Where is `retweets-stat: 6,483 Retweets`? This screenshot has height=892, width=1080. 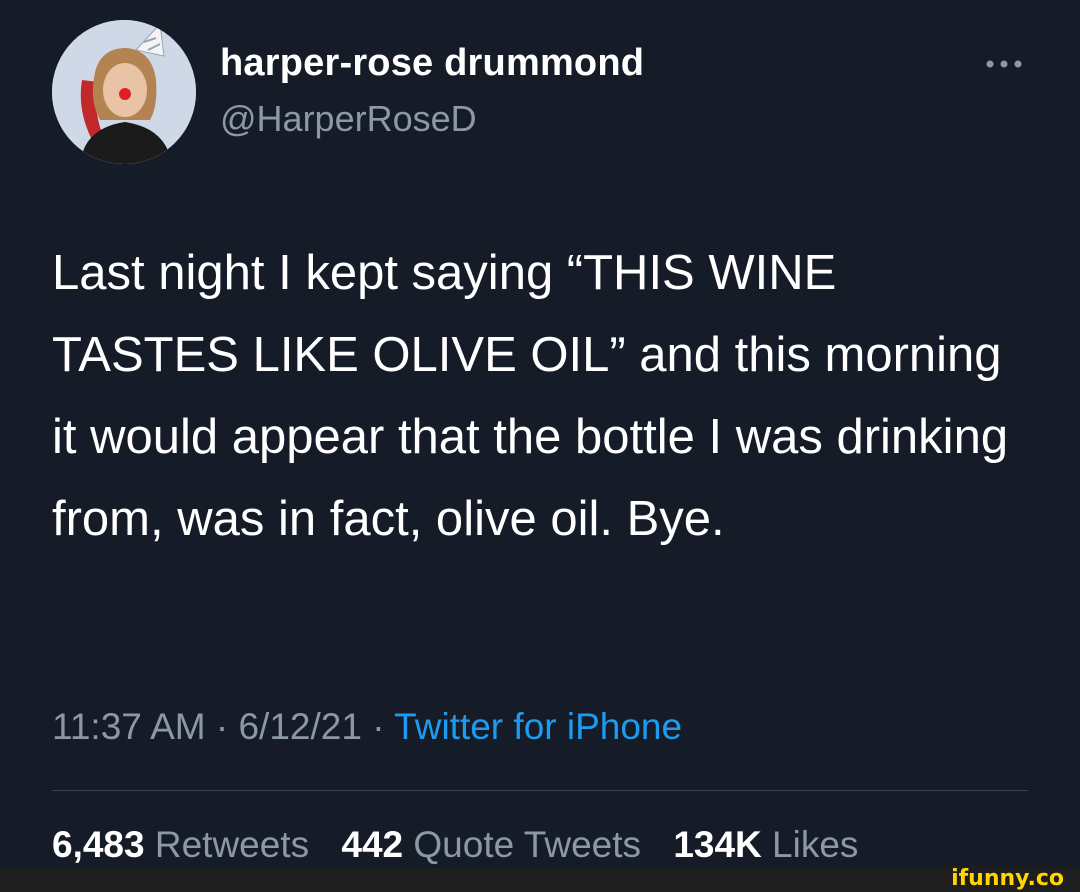 retweets-stat: 6,483 Retweets is located at coordinates (180, 844).